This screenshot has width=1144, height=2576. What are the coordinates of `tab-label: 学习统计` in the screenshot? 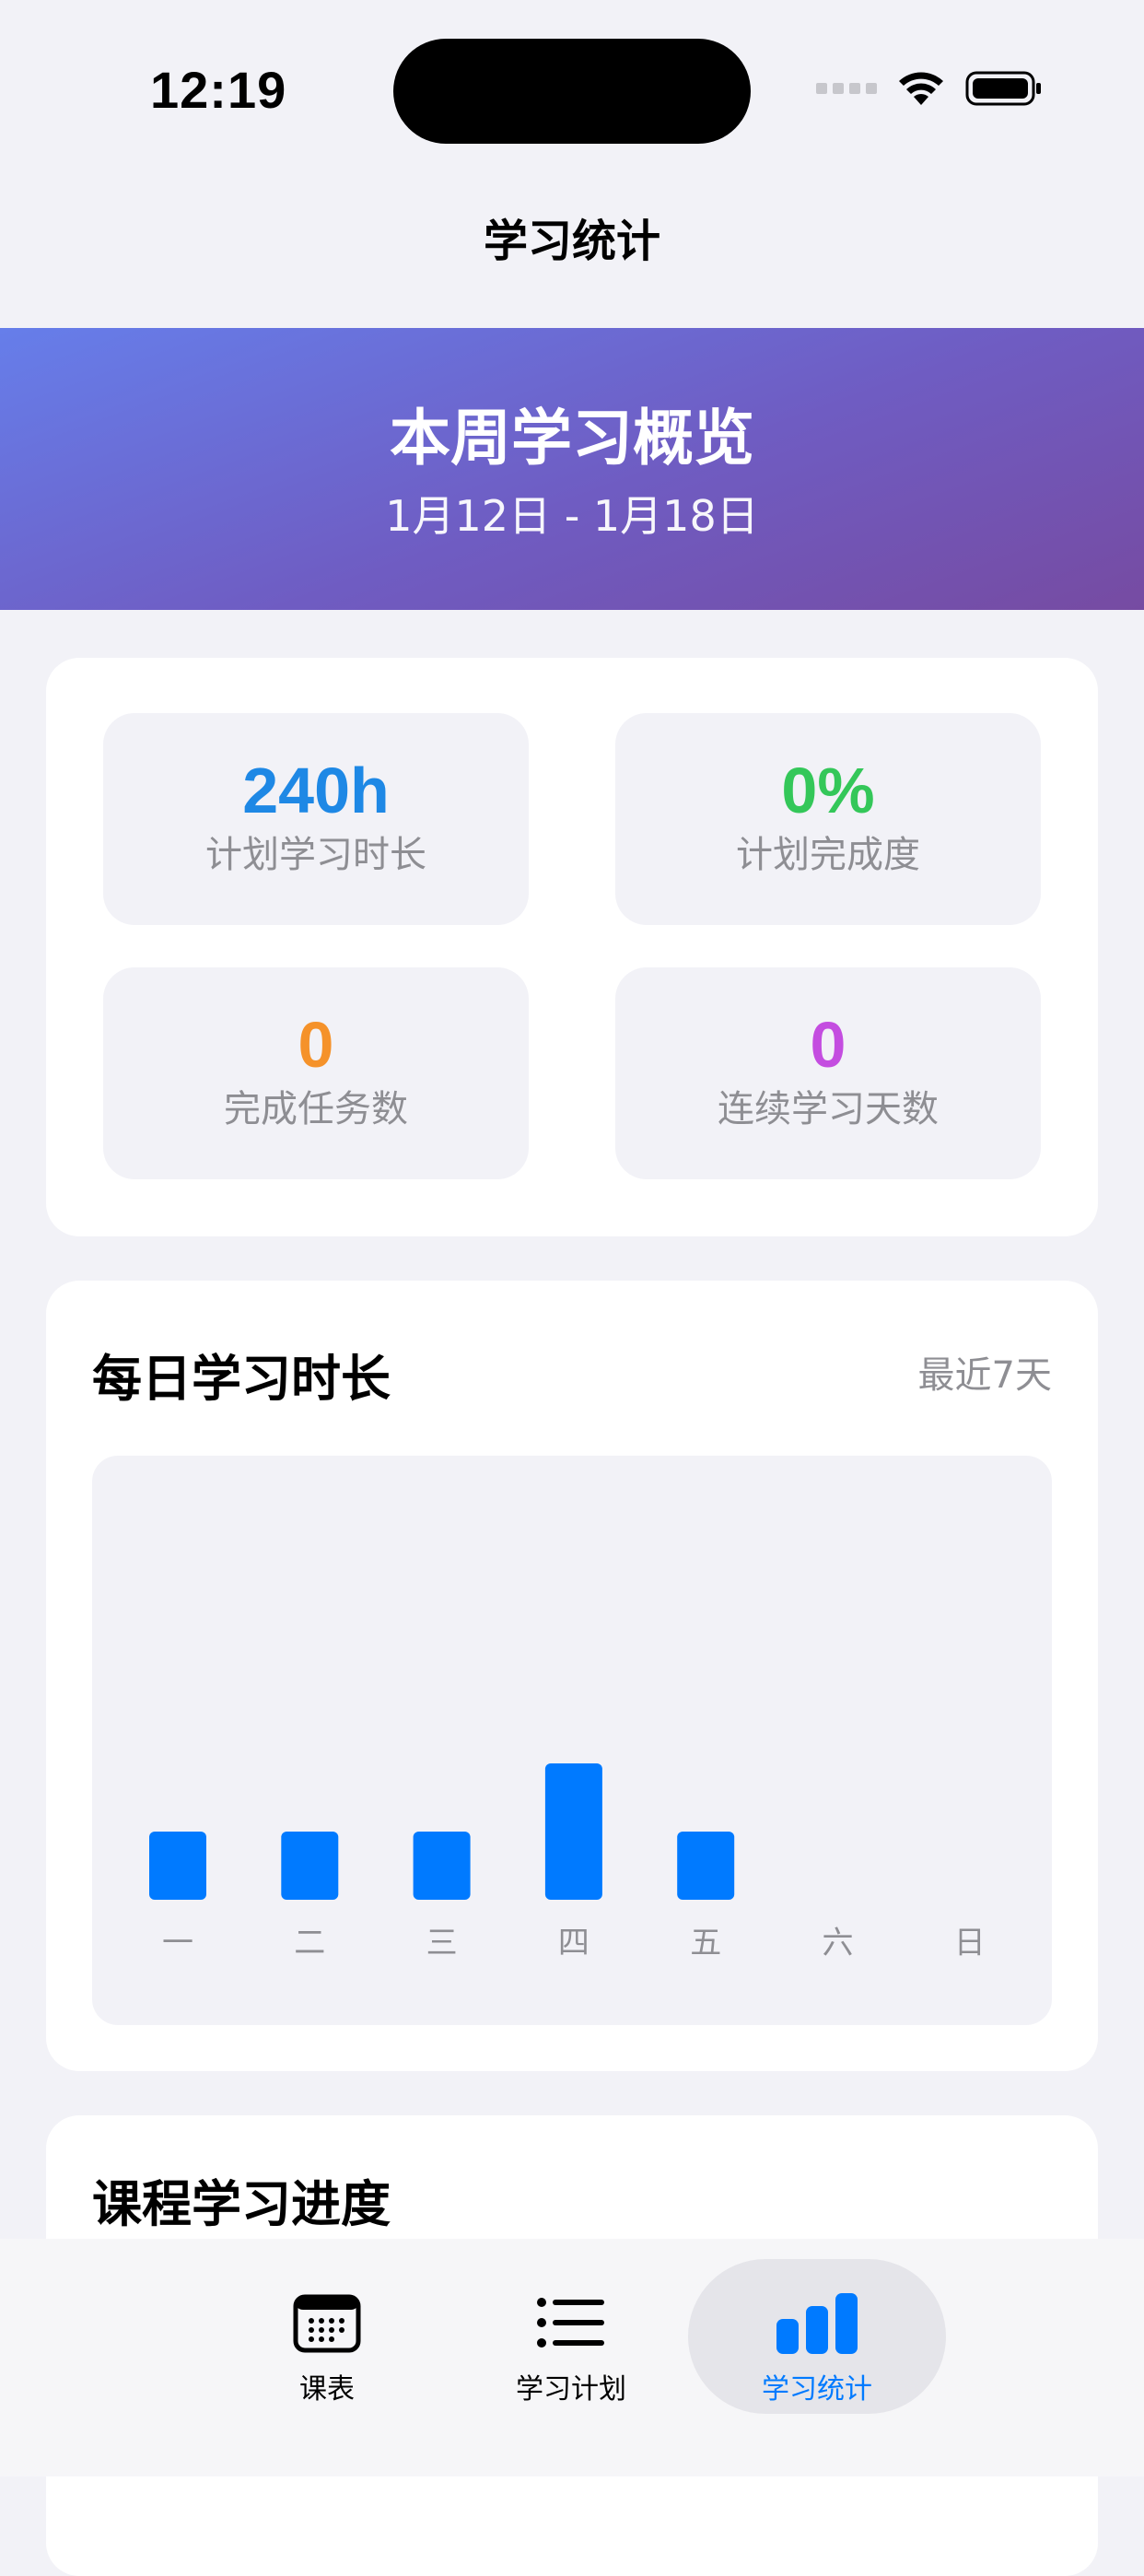 It's located at (817, 2389).